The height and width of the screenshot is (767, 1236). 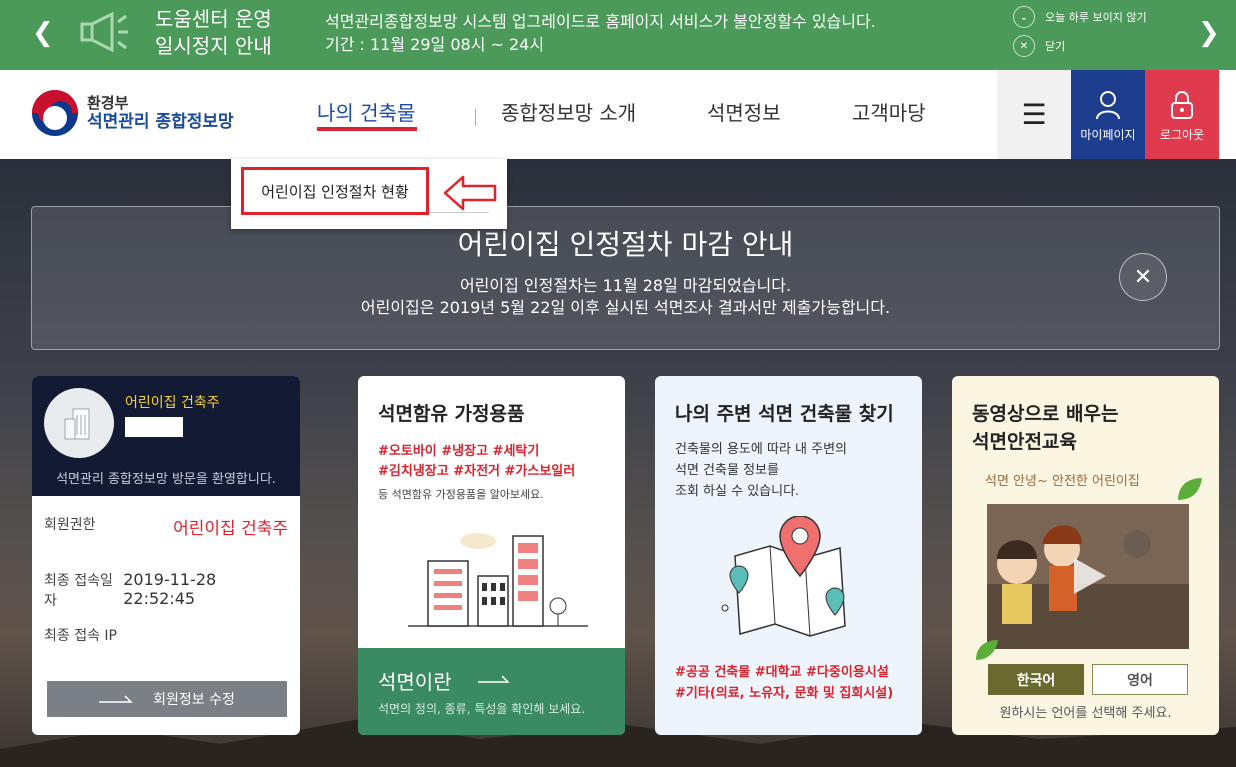 I want to click on map-pins-illustration, so click(x=783, y=576).